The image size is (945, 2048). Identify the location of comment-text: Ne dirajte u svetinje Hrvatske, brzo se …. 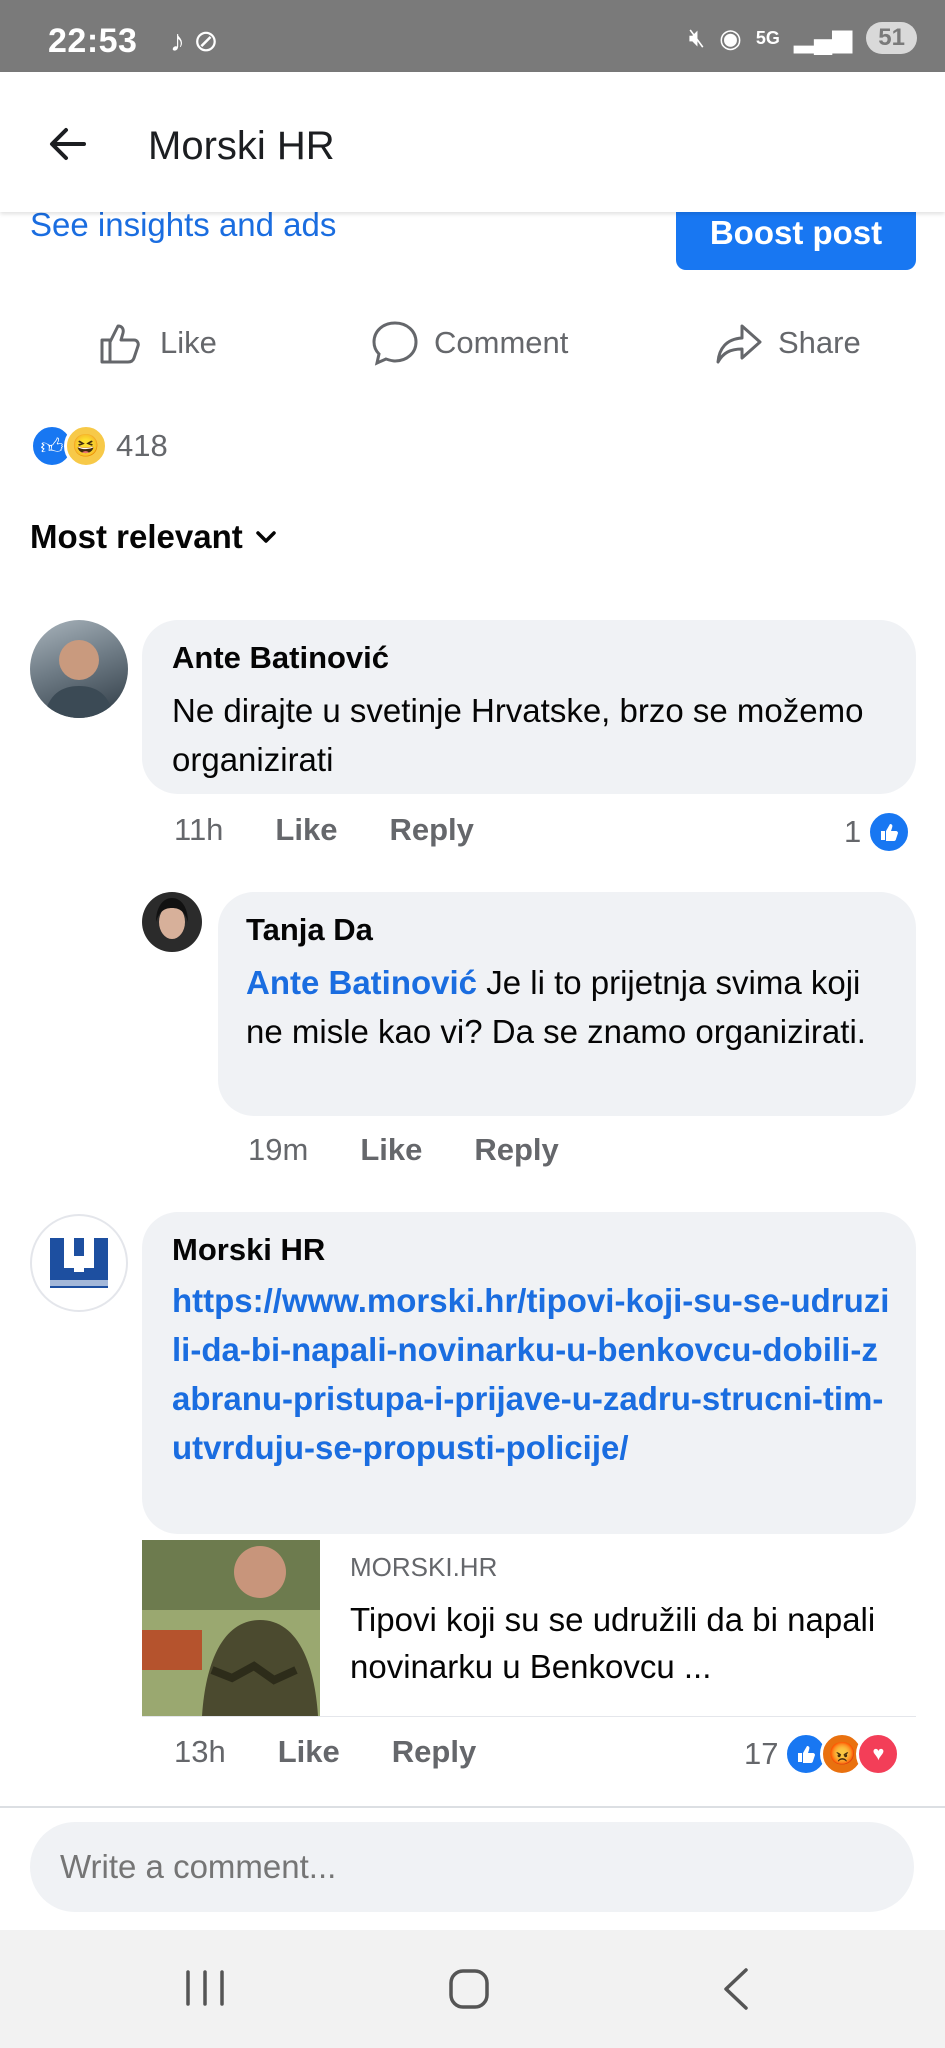
(518, 735).